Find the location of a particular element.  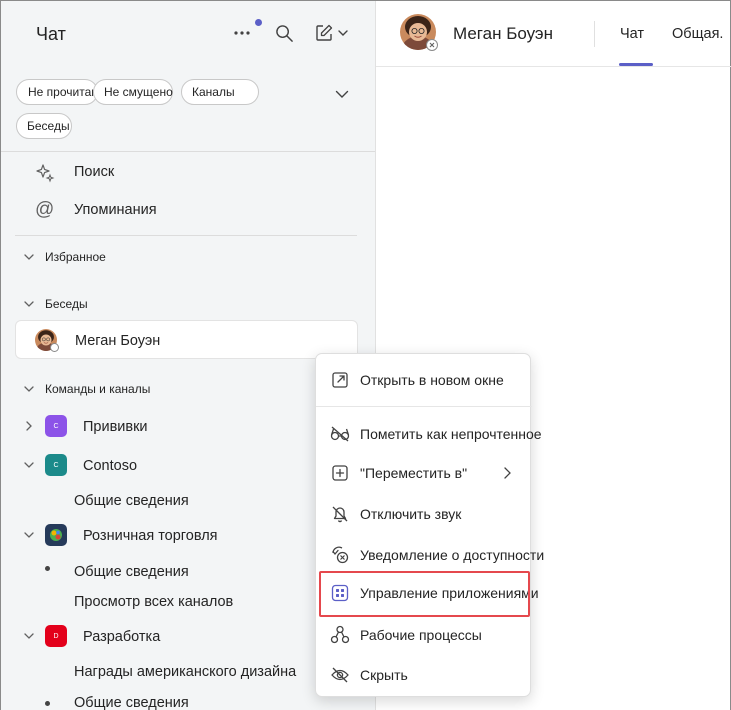

menu-item-label: Открыть в новом окне is located at coordinates (432, 380).